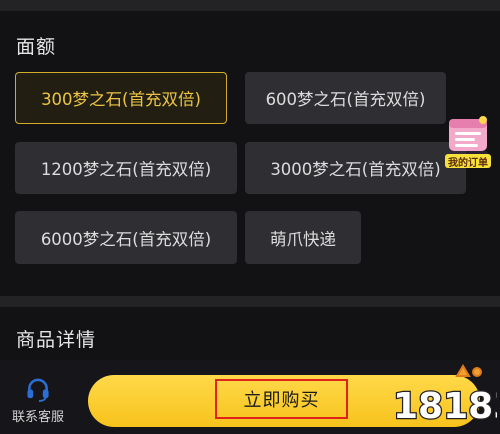  I want to click on amount-option-1200: 1200梦之石(首充双倍), so click(126, 168).